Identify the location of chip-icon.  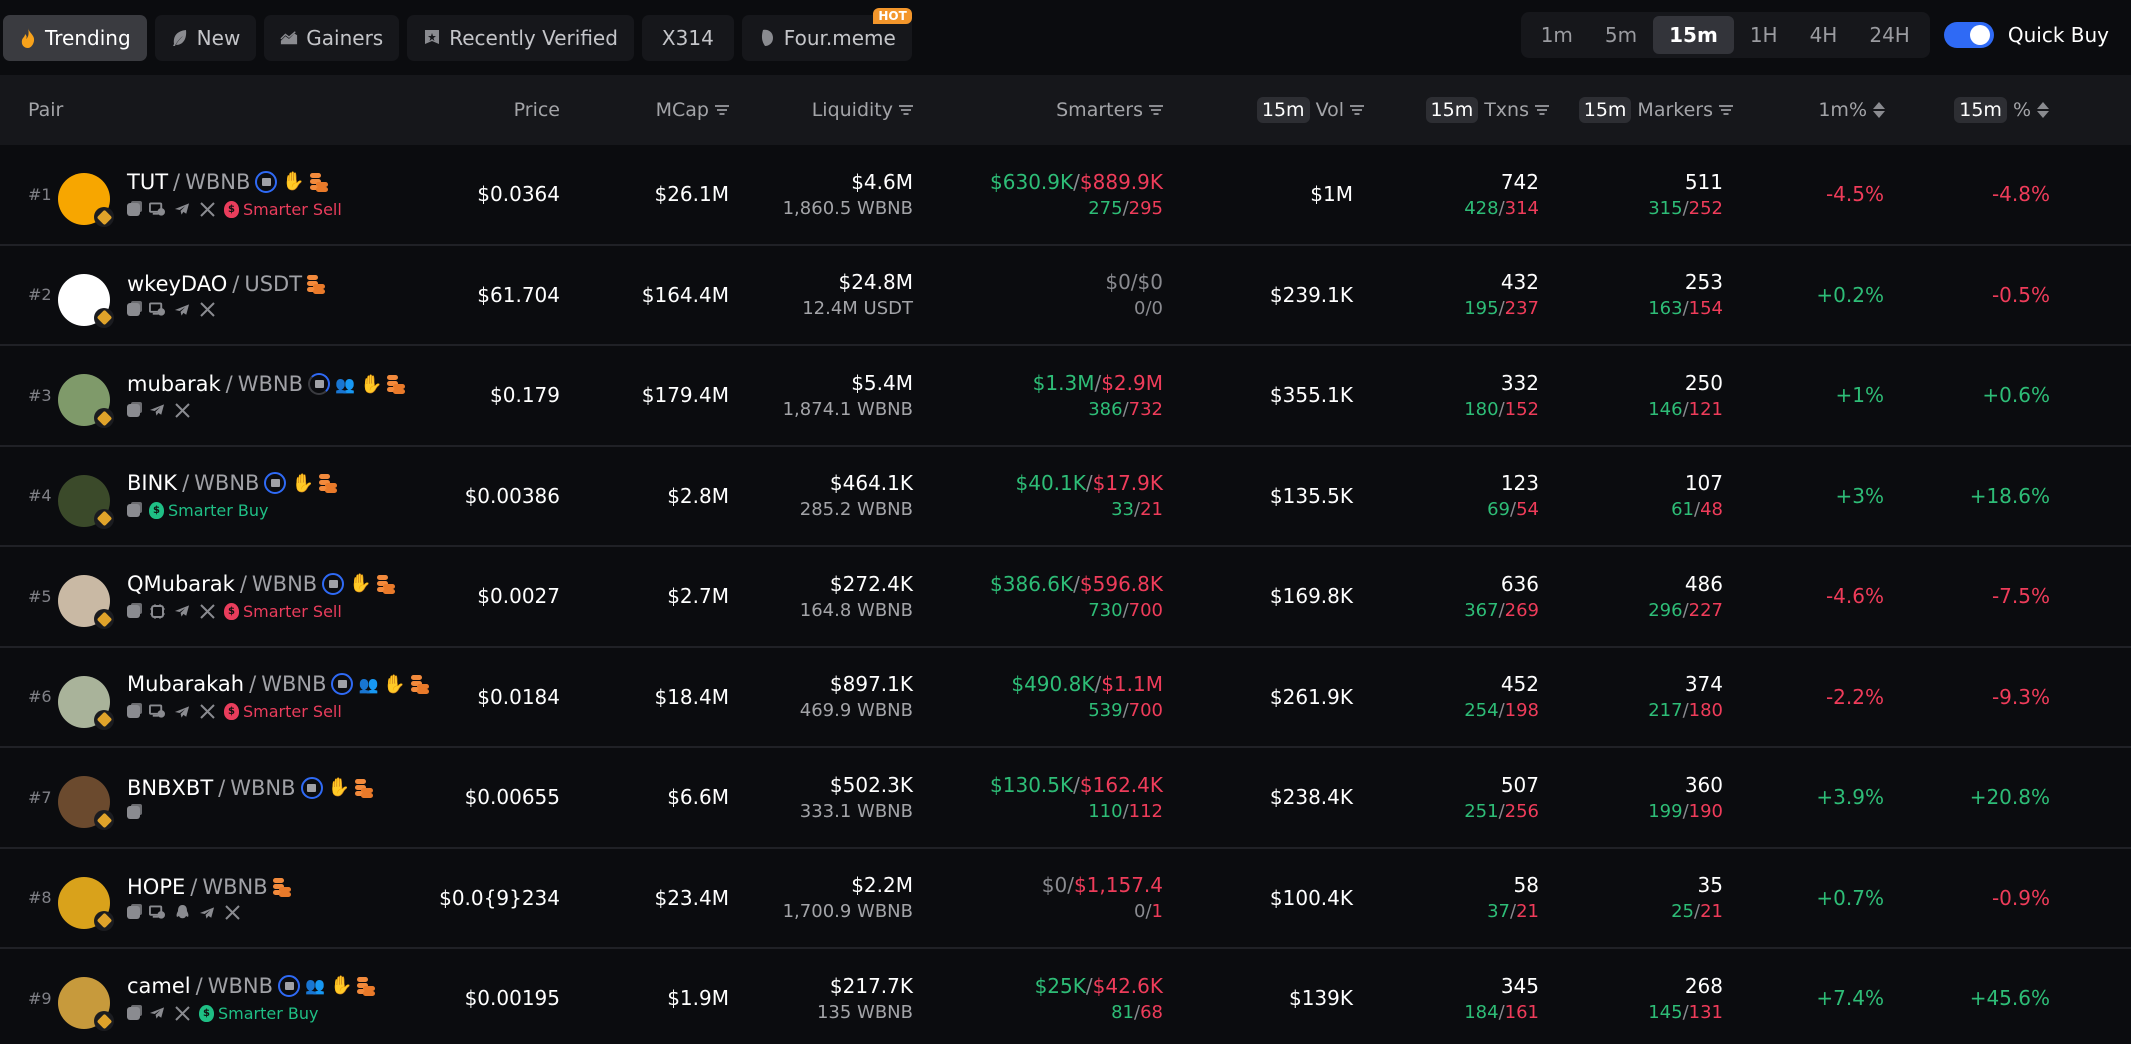
(157, 611).